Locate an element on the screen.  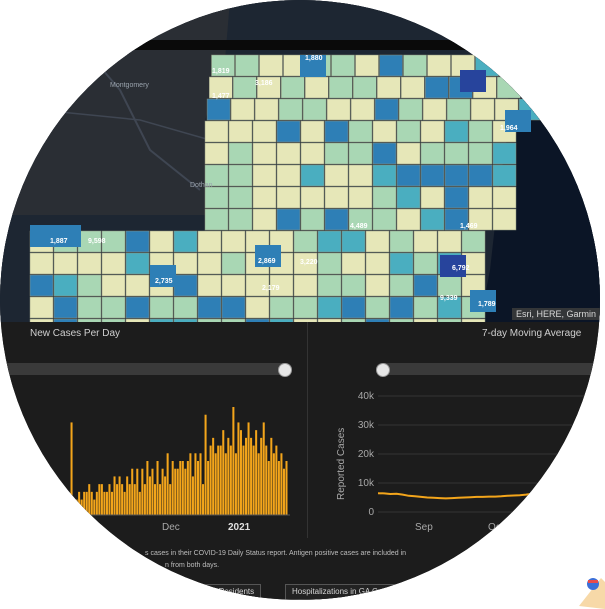
county-case-label: 1,819 is located at coordinates (221, 71).